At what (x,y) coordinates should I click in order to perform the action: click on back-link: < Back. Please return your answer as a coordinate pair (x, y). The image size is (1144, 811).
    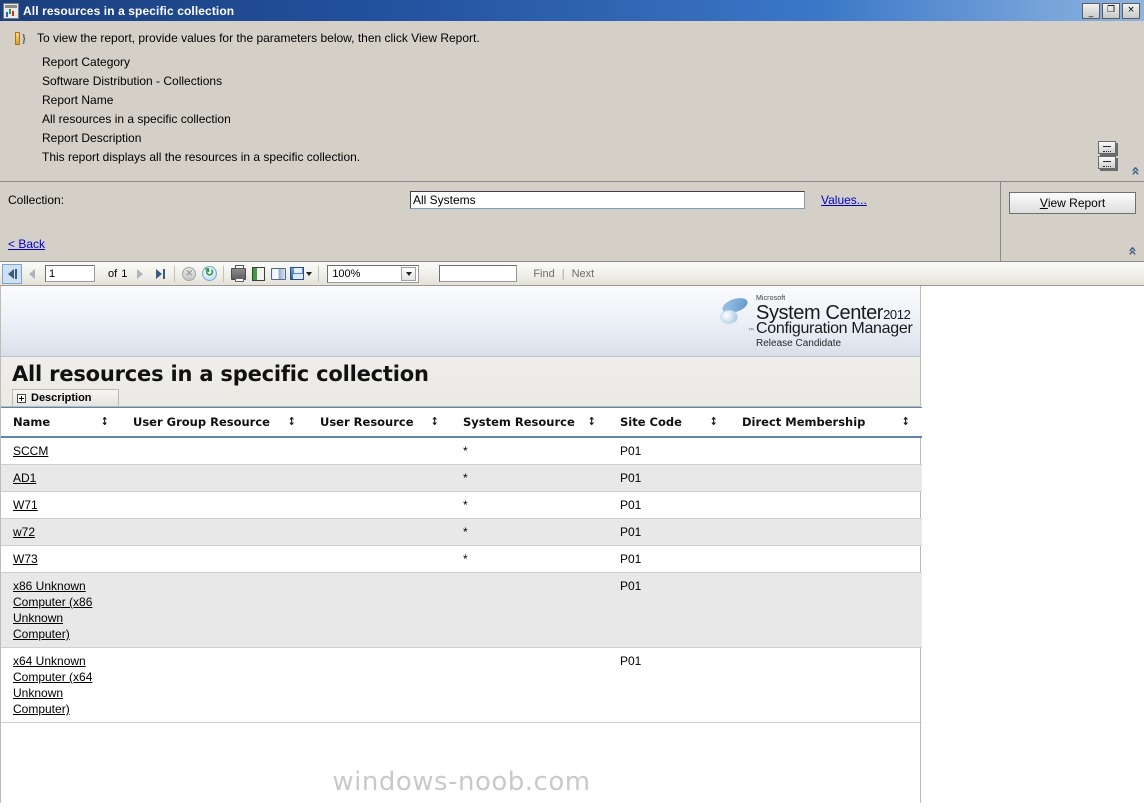
    Looking at the image, I should click on (26, 244).